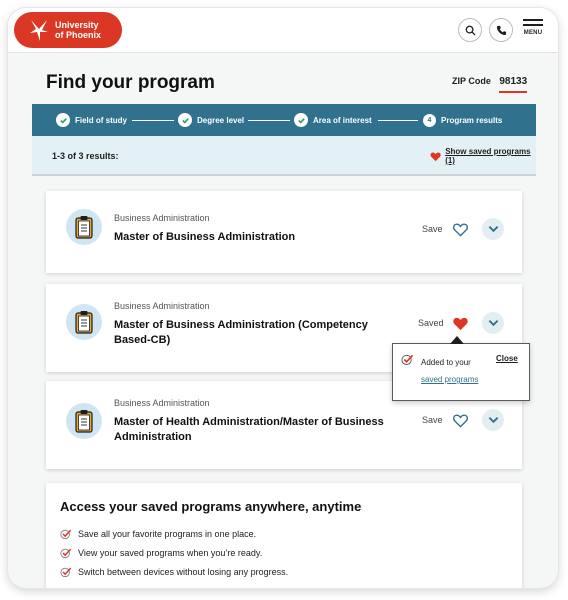 This screenshot has height=600, width=568. I want to click on step-field-of-study: Field of study, so click(91, 120).